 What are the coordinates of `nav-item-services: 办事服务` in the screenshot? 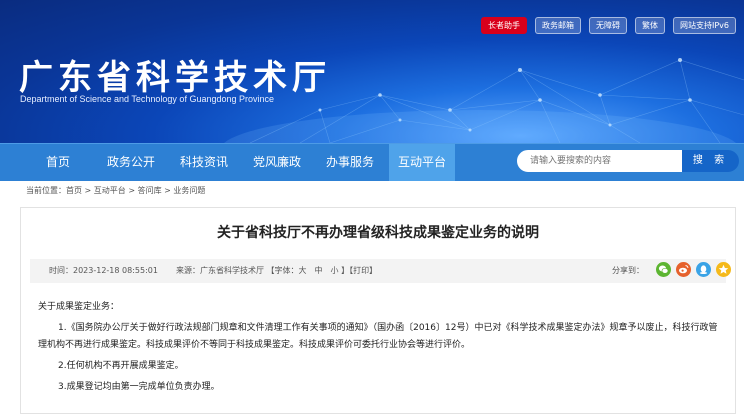 It's located at (350, 162).